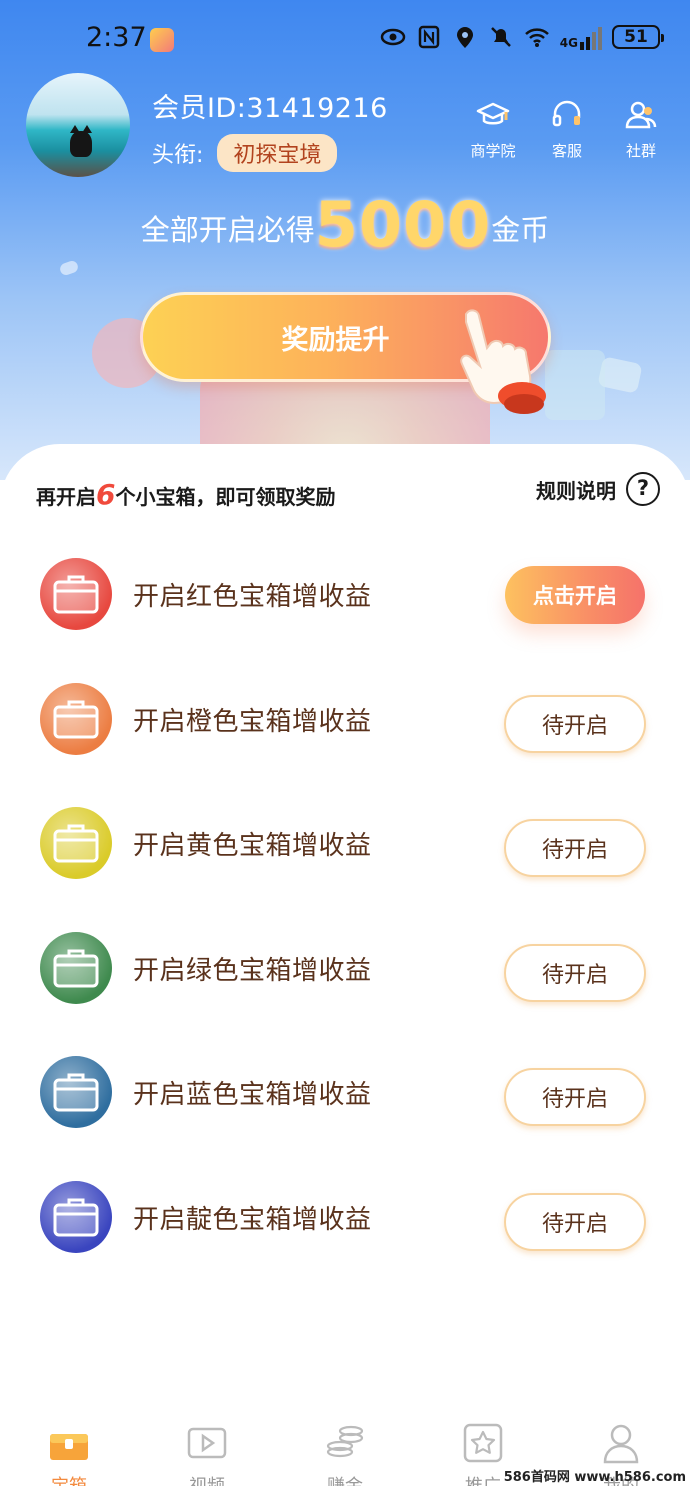  What do you see at coordinates (252, 1095) in the screenshot?
I see `box-label: 开启蓝色宝箱增收益` at bounding box center [252, 1095].